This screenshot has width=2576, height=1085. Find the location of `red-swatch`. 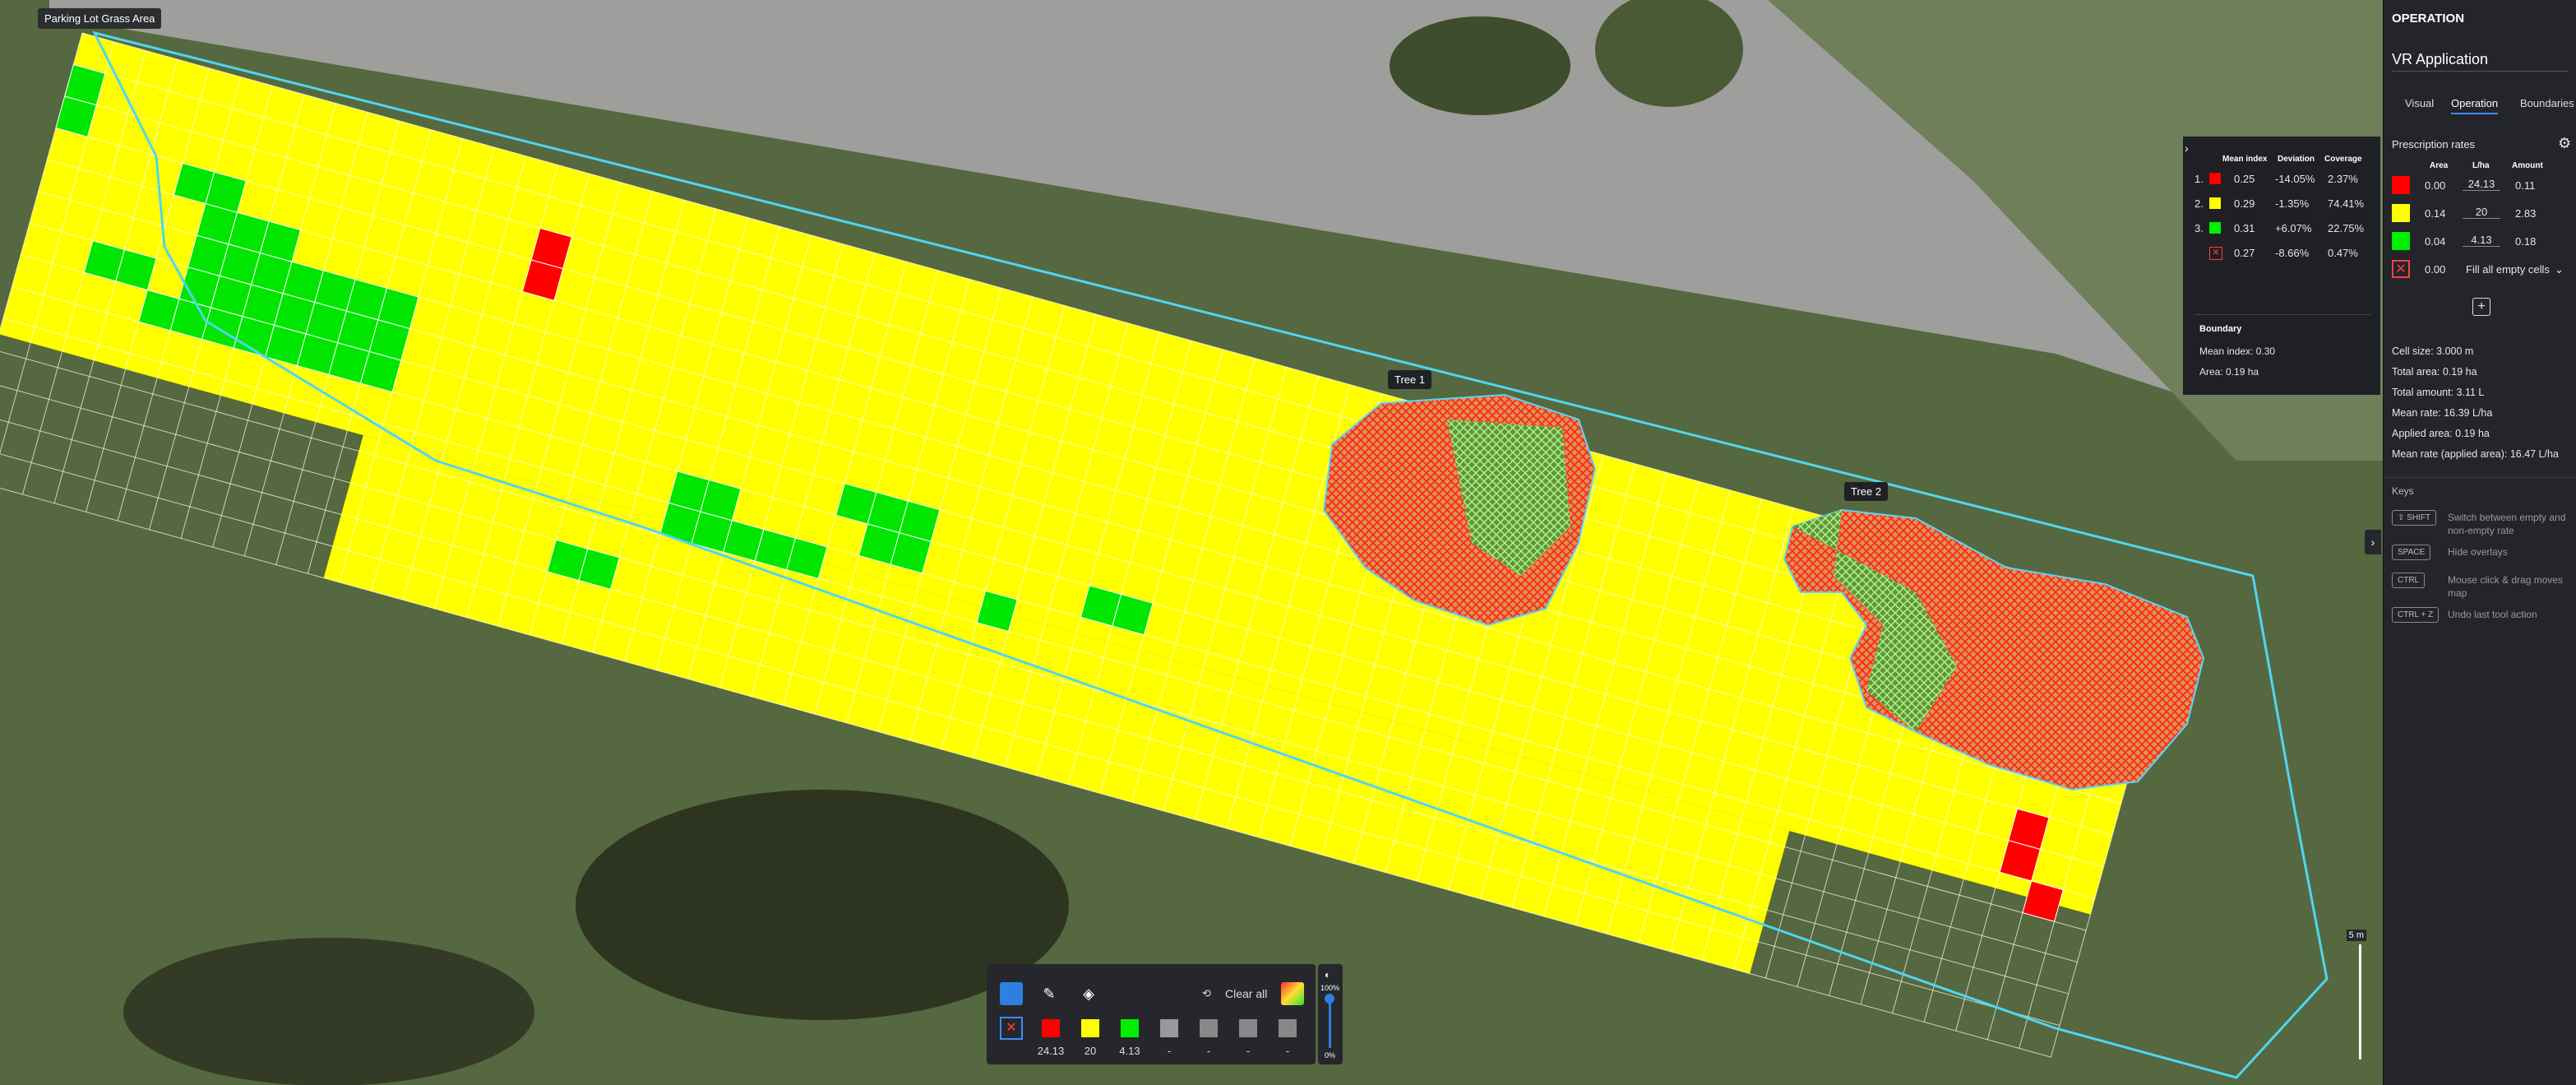

red-swatch is located at coordinates (1050, 1029).